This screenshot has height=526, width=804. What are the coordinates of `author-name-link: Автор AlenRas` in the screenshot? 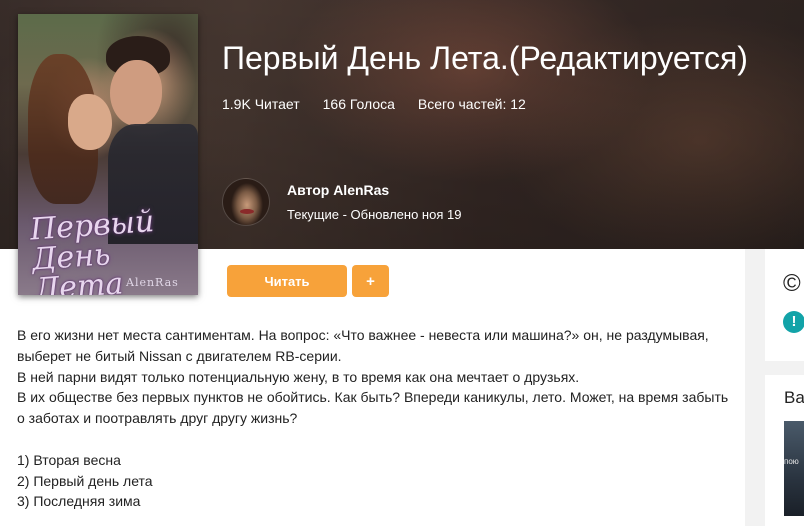 It's located at (338, 190).